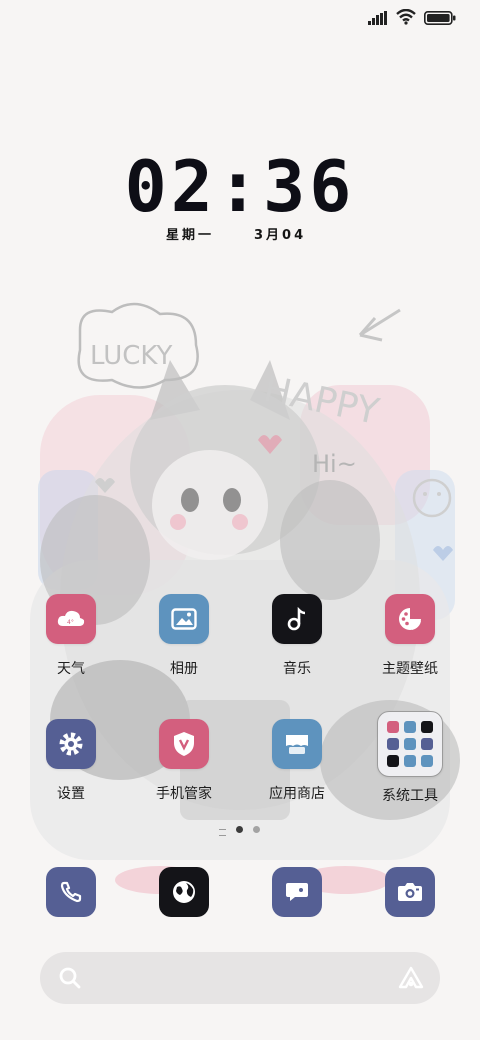  What do you see at coordinates (411, 978) in the screenshot?
I see `assistant-icon` at bounding box center [411, 978].